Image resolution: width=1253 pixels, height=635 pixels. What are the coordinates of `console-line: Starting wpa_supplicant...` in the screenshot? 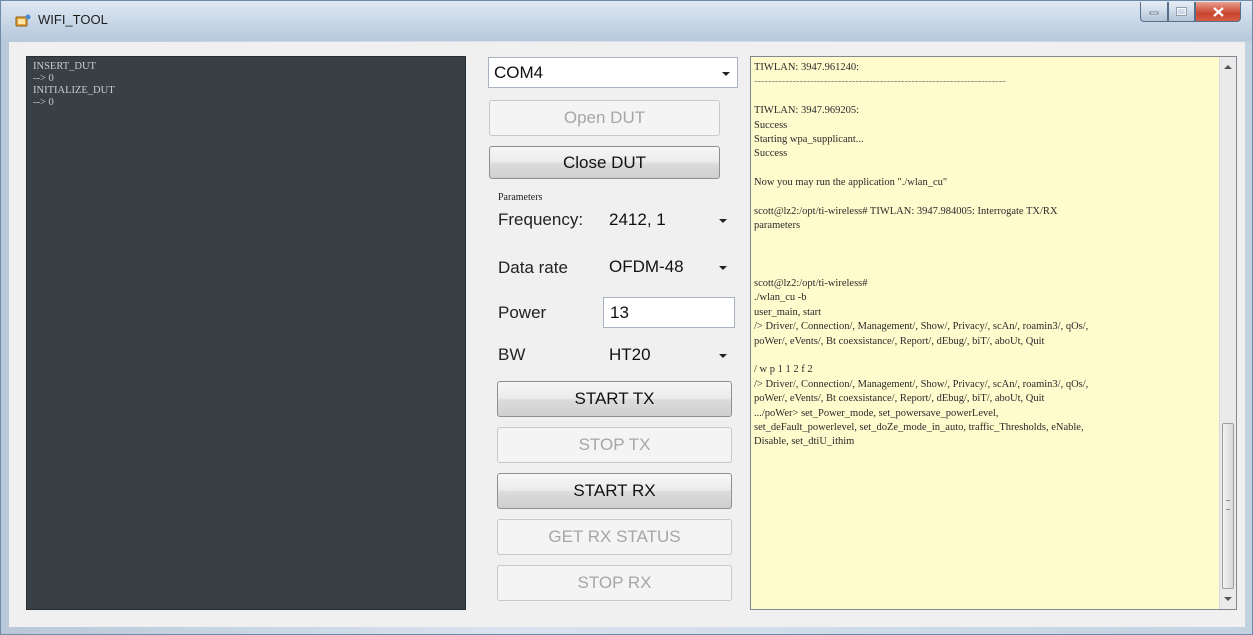 It's located at (809, 140).